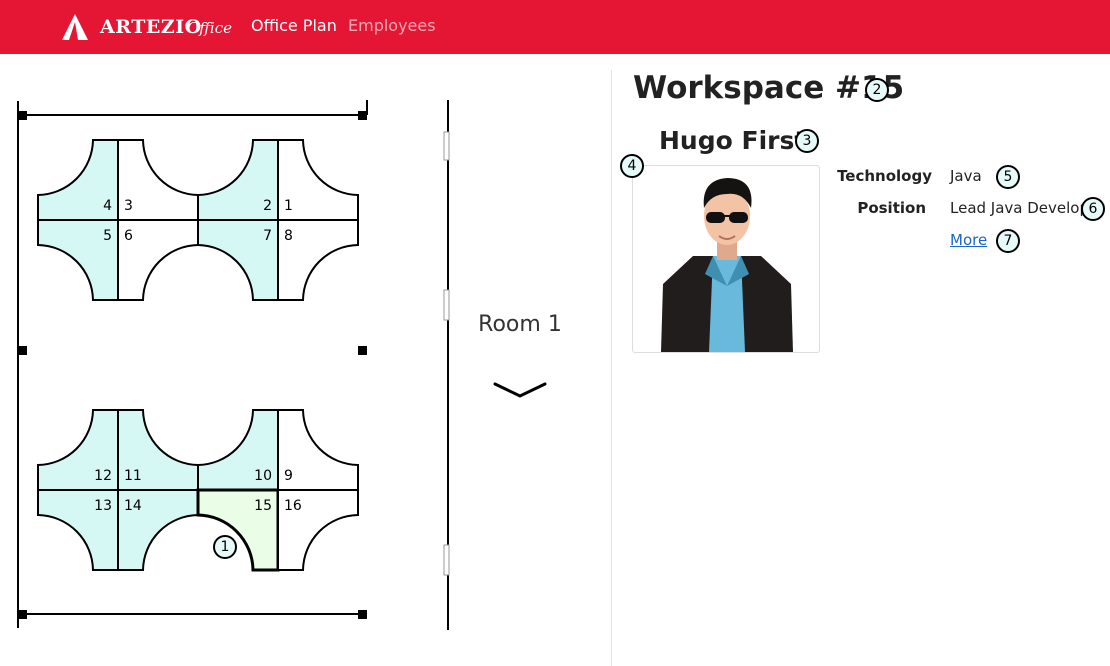  I want to click on seat-label-14: 14, so click(133, 506).